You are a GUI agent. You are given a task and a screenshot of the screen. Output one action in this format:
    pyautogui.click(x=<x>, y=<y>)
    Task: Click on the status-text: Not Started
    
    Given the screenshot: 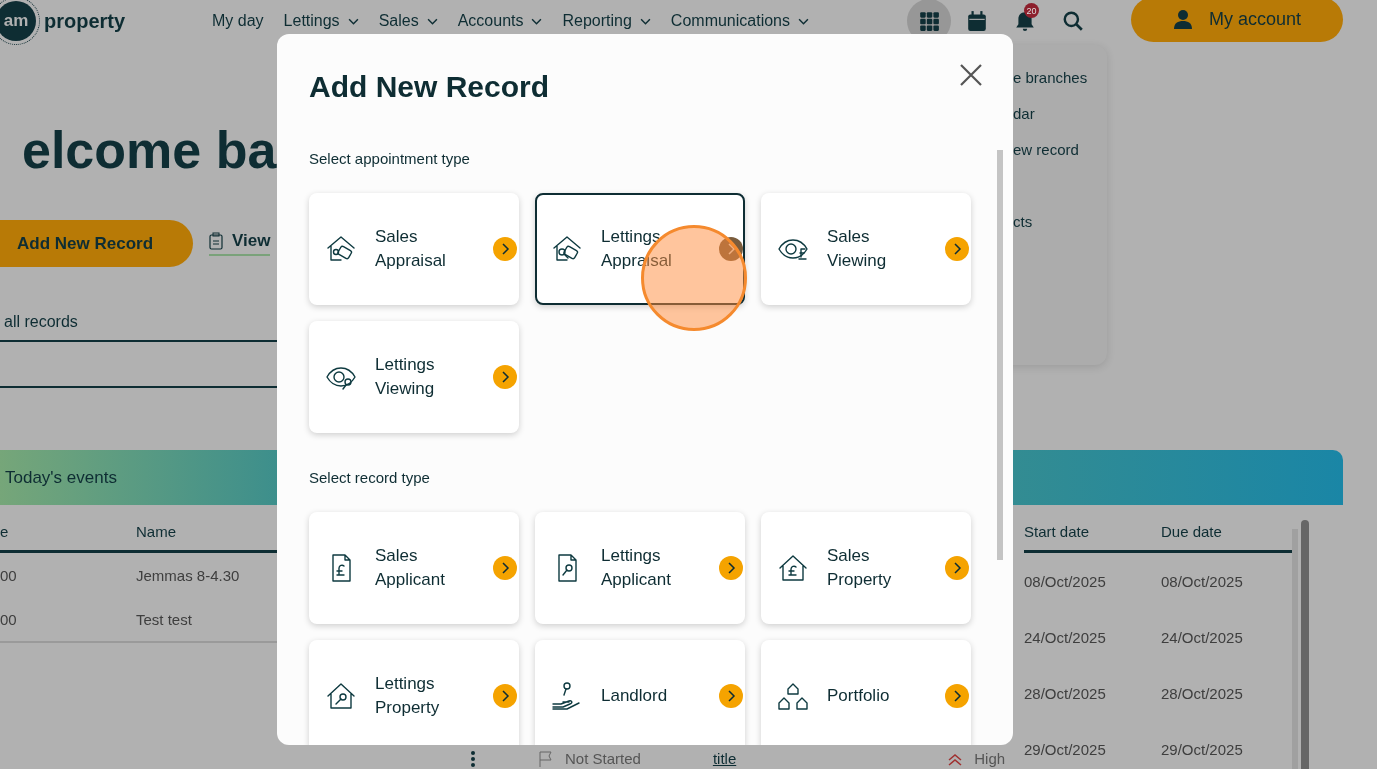 What is the action you would take?
    pyautogui.click(x=603, y=758)
    